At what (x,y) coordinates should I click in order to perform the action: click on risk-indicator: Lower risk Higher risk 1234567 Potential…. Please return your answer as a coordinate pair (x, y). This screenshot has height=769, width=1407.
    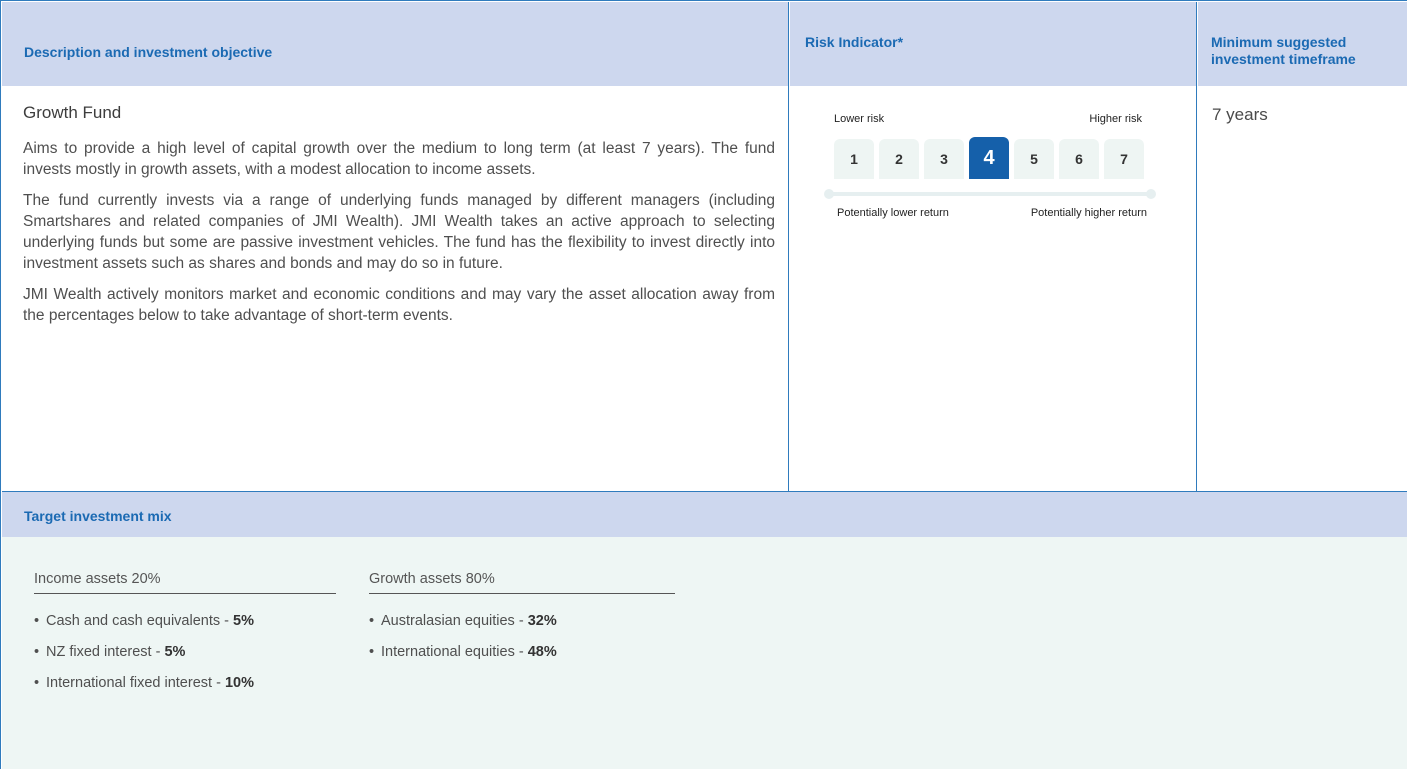
    Looking at the image, I should click on (990, 166).